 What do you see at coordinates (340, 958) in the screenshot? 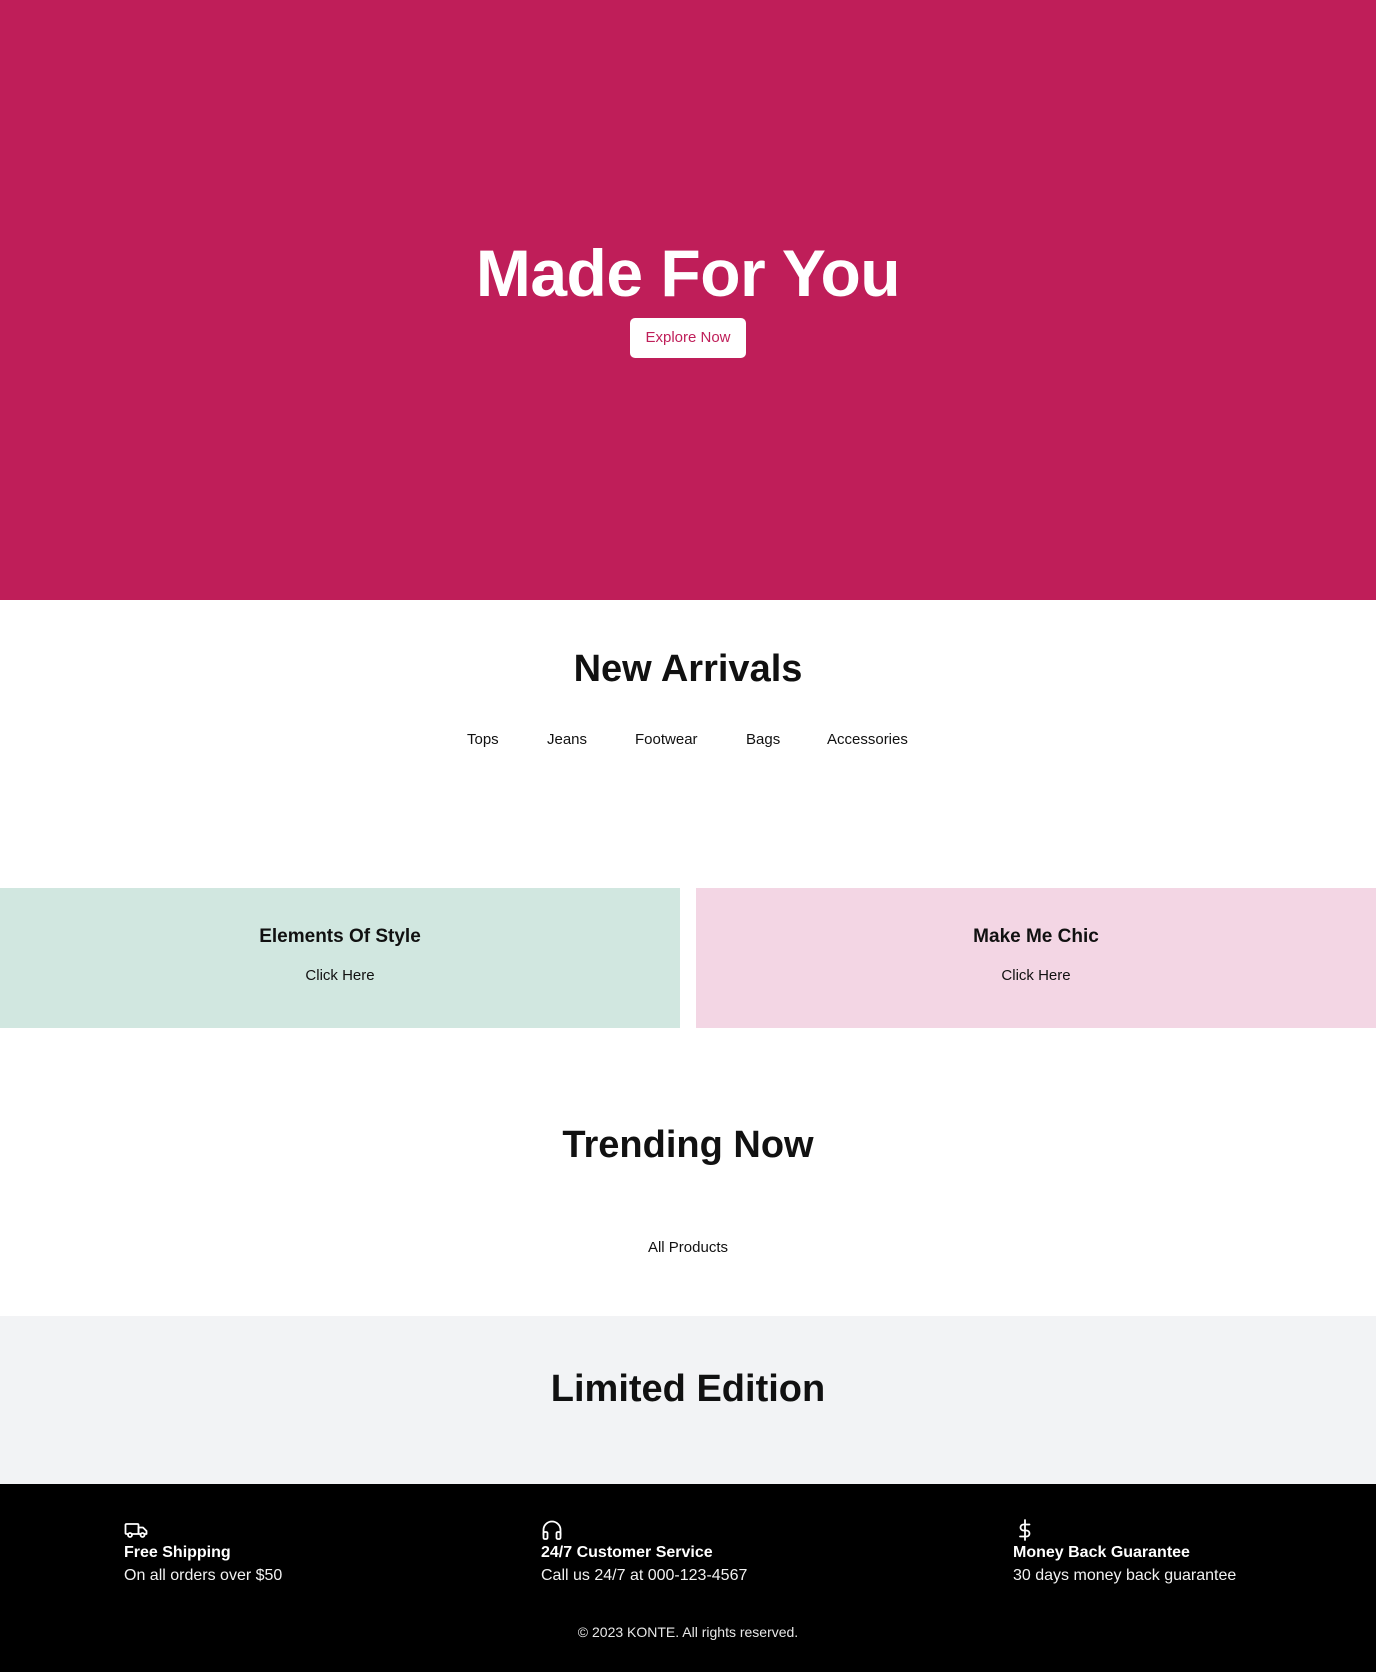
I see `promo-elements-of-style: Elements Of Style Click Here` at bounding box center [340, 958].